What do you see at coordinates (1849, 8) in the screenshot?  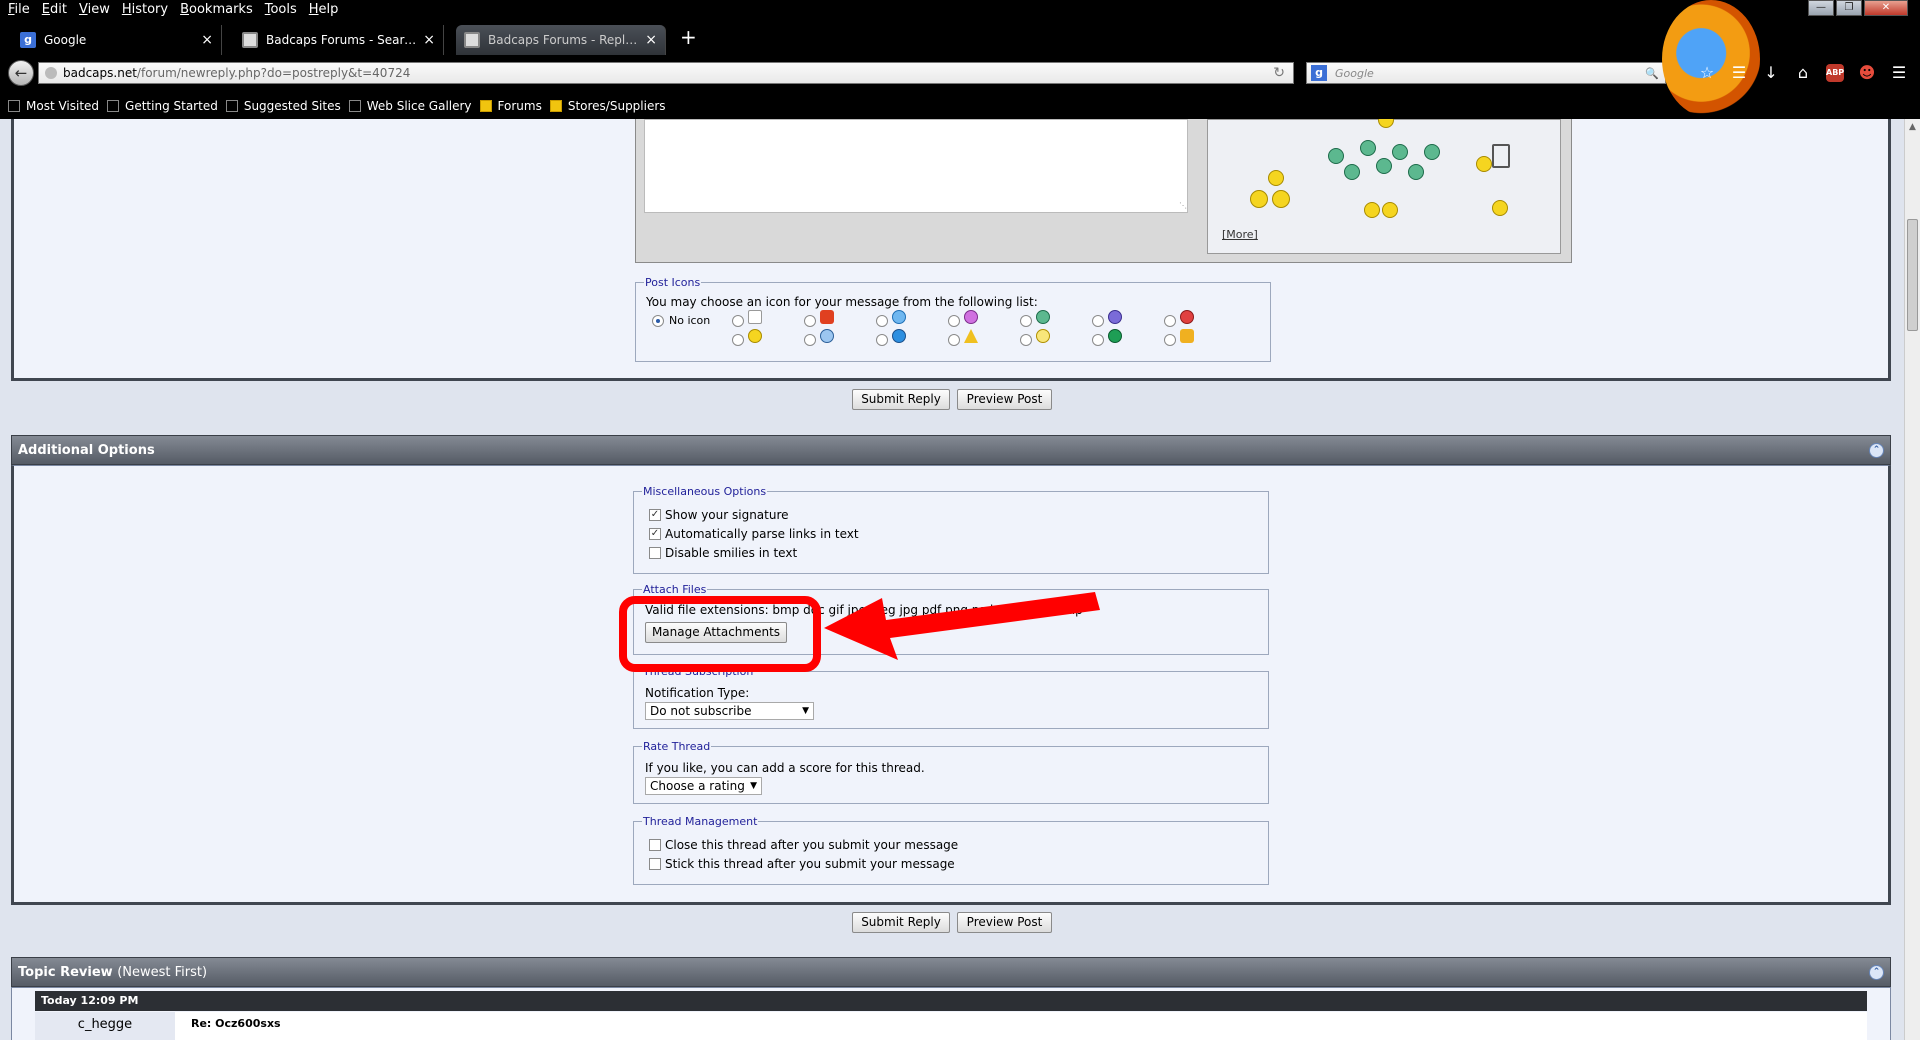 I see `restore-button: ❐` at bounding box center [1849, 8].